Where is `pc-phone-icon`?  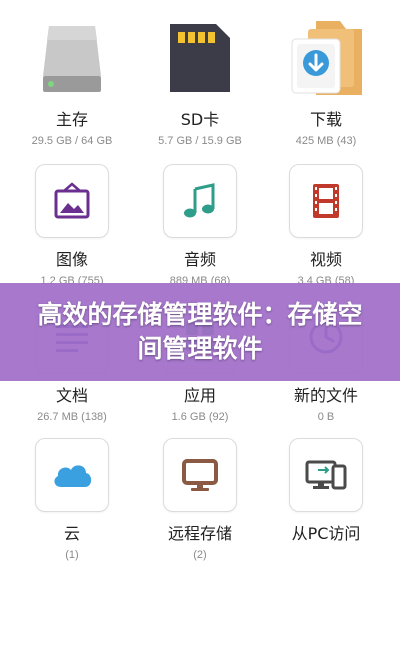 pc-phone-icon is located at coordinates (326, 475).